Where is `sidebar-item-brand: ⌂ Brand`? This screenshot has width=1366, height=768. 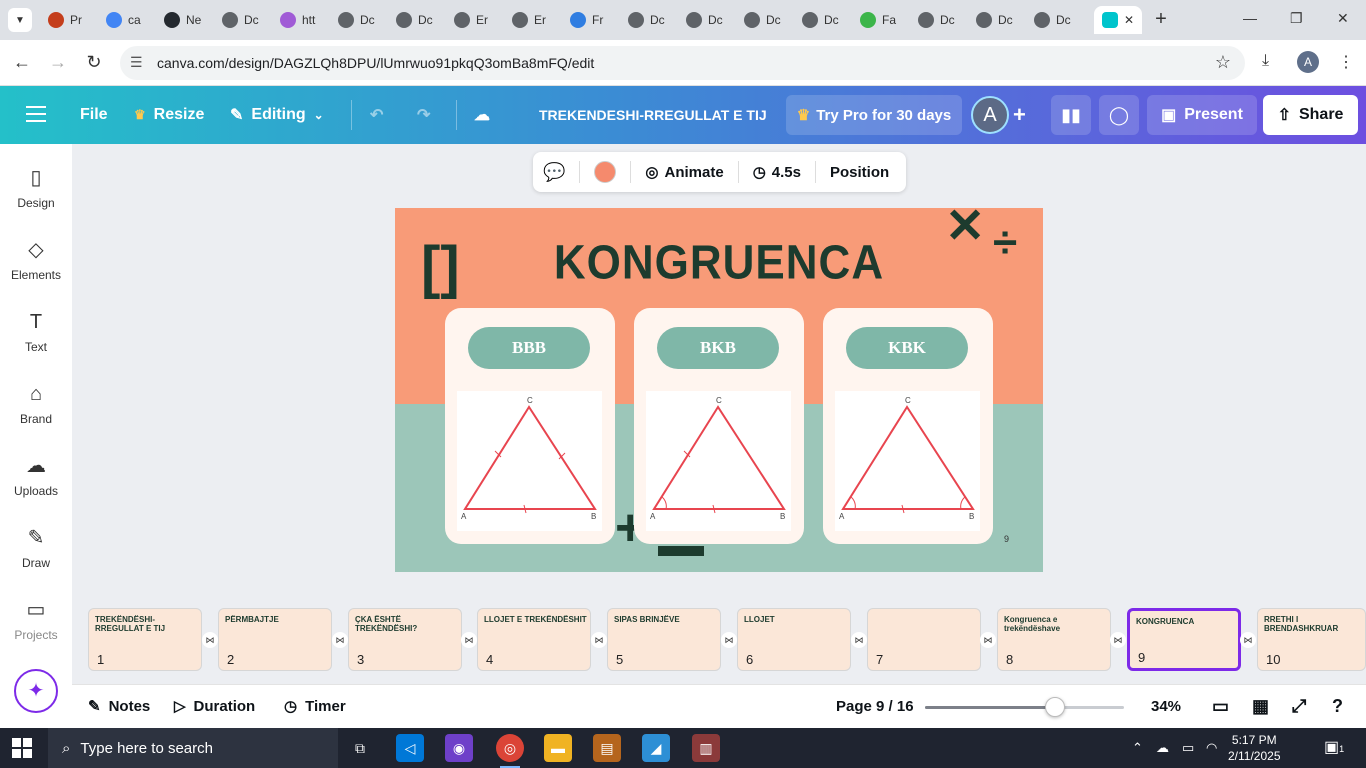 sidebar-item-brand: ⌂ Brand is located at coordinates (36, 412).